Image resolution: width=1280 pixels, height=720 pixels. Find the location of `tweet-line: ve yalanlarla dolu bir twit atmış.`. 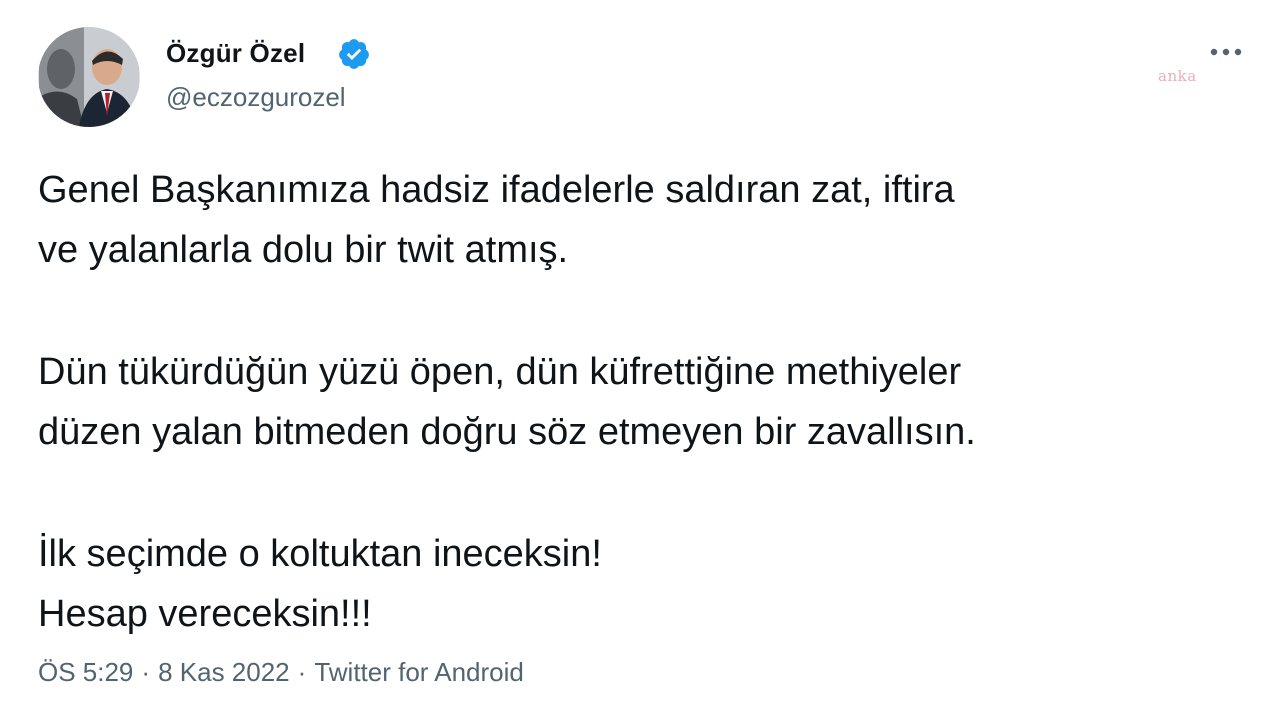

tweet-line: ve yalanlarla dolu bir twit atmış. is located at coordinates (303, 250).